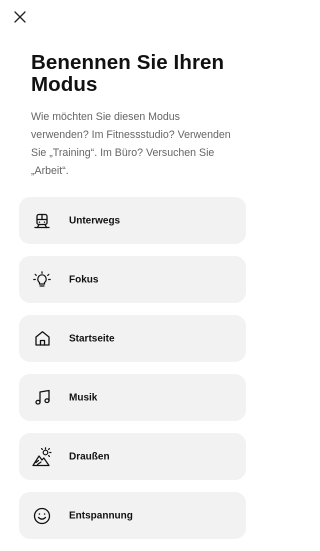 This screenshot has width=320, height=551. Describe the element at coordinates (42, 221) in the screenshot. I see `train-icon` at that location.